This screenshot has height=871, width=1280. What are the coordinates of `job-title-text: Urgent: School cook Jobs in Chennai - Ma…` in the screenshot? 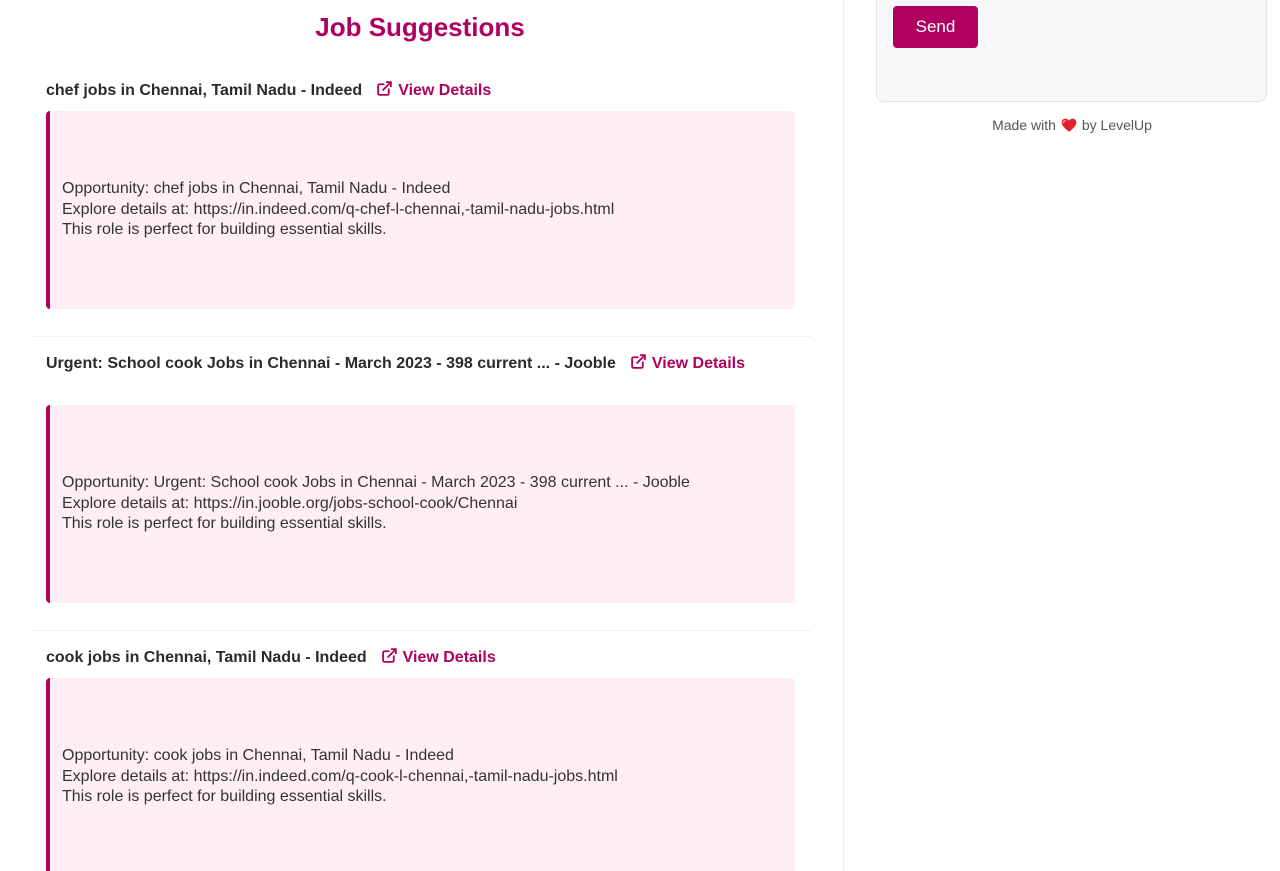 It's located at (331, 363).